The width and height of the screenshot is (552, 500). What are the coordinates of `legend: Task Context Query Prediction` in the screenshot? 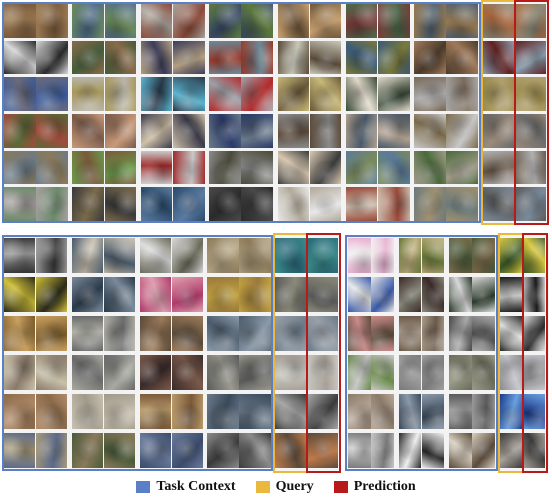 It's located at (276, 487).